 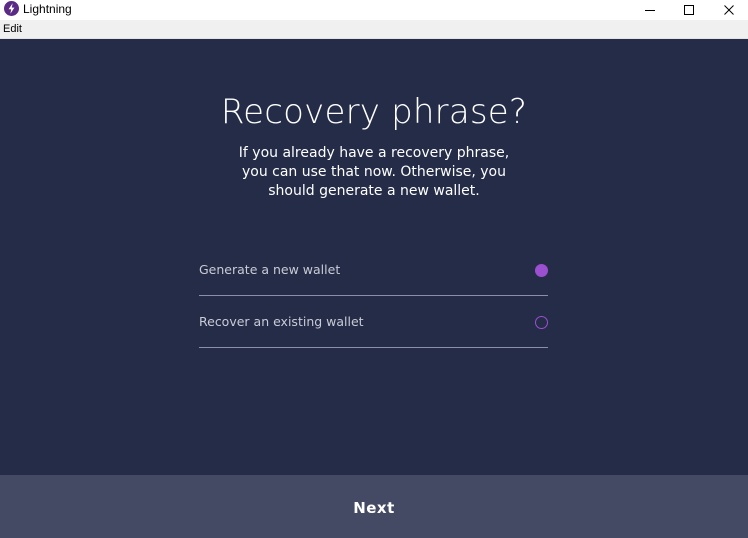 I want to click on maximize-button, so click(x=689, y=10).